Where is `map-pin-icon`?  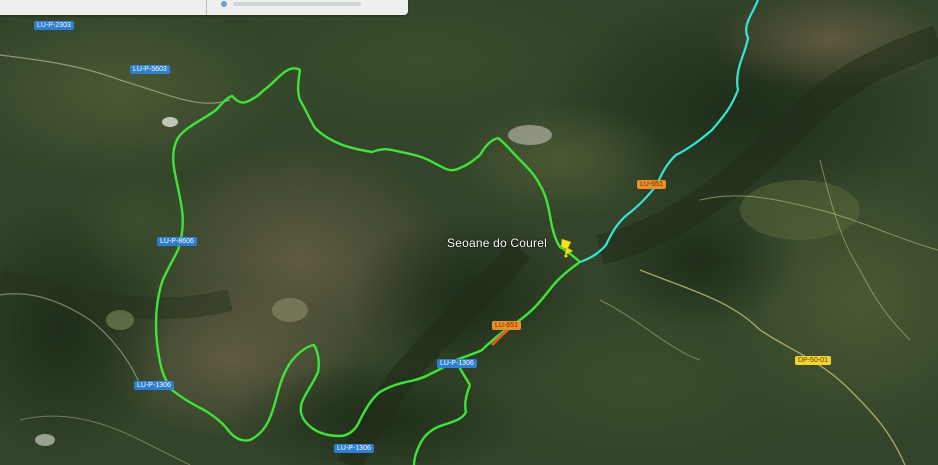 map-pin-icon is located at coordinates (224, 4).